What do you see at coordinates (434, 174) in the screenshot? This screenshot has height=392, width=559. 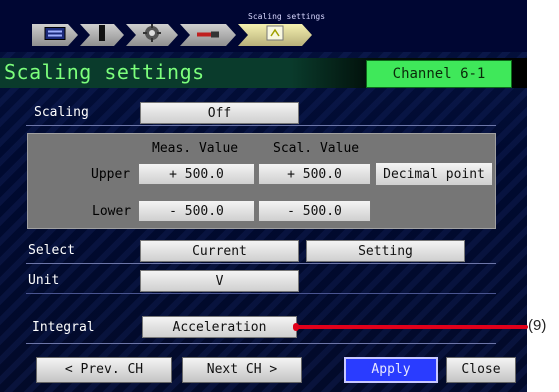 I see `decimal-point-button: Decimal point` at bounding box center [434, 174].